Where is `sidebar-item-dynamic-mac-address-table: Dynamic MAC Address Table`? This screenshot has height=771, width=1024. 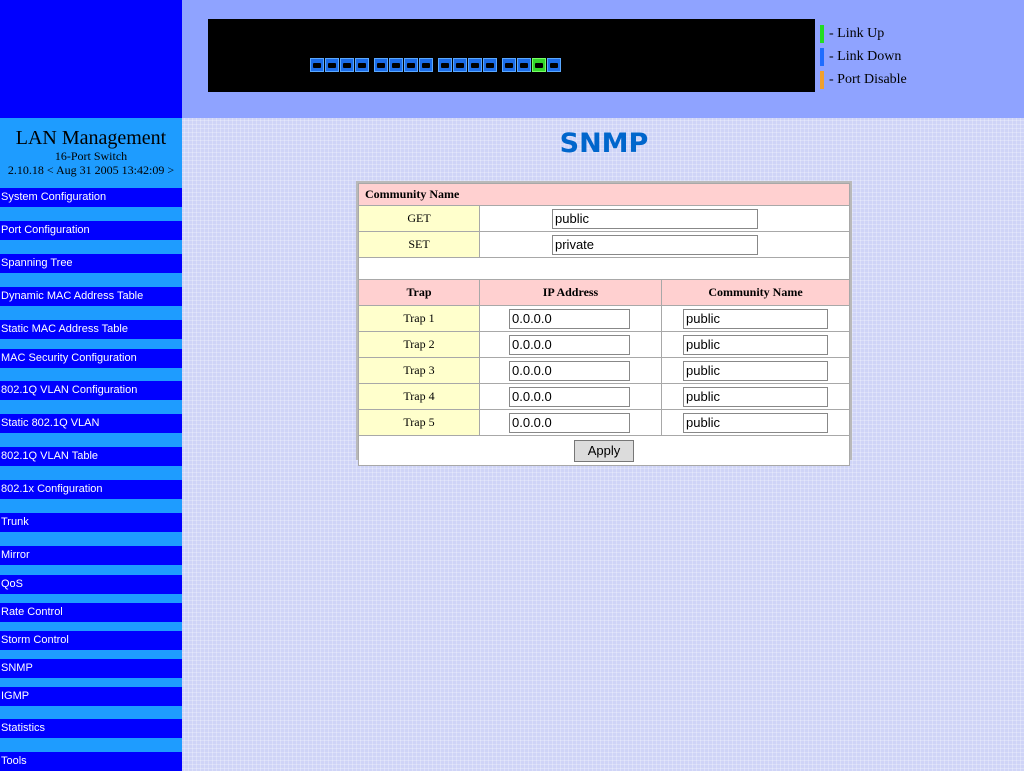 sidebar-item-dynamic-mac-address-table: Dynamic MAC Address Table is located at coordinates (91, 296).